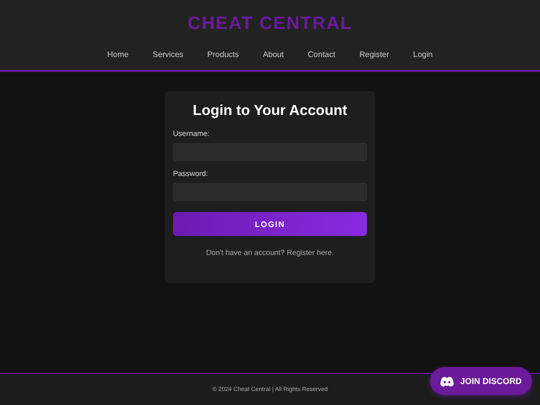  Describe the element at coordinates (273, 54) in the screenshot. I see `nav-link: About` at that location.